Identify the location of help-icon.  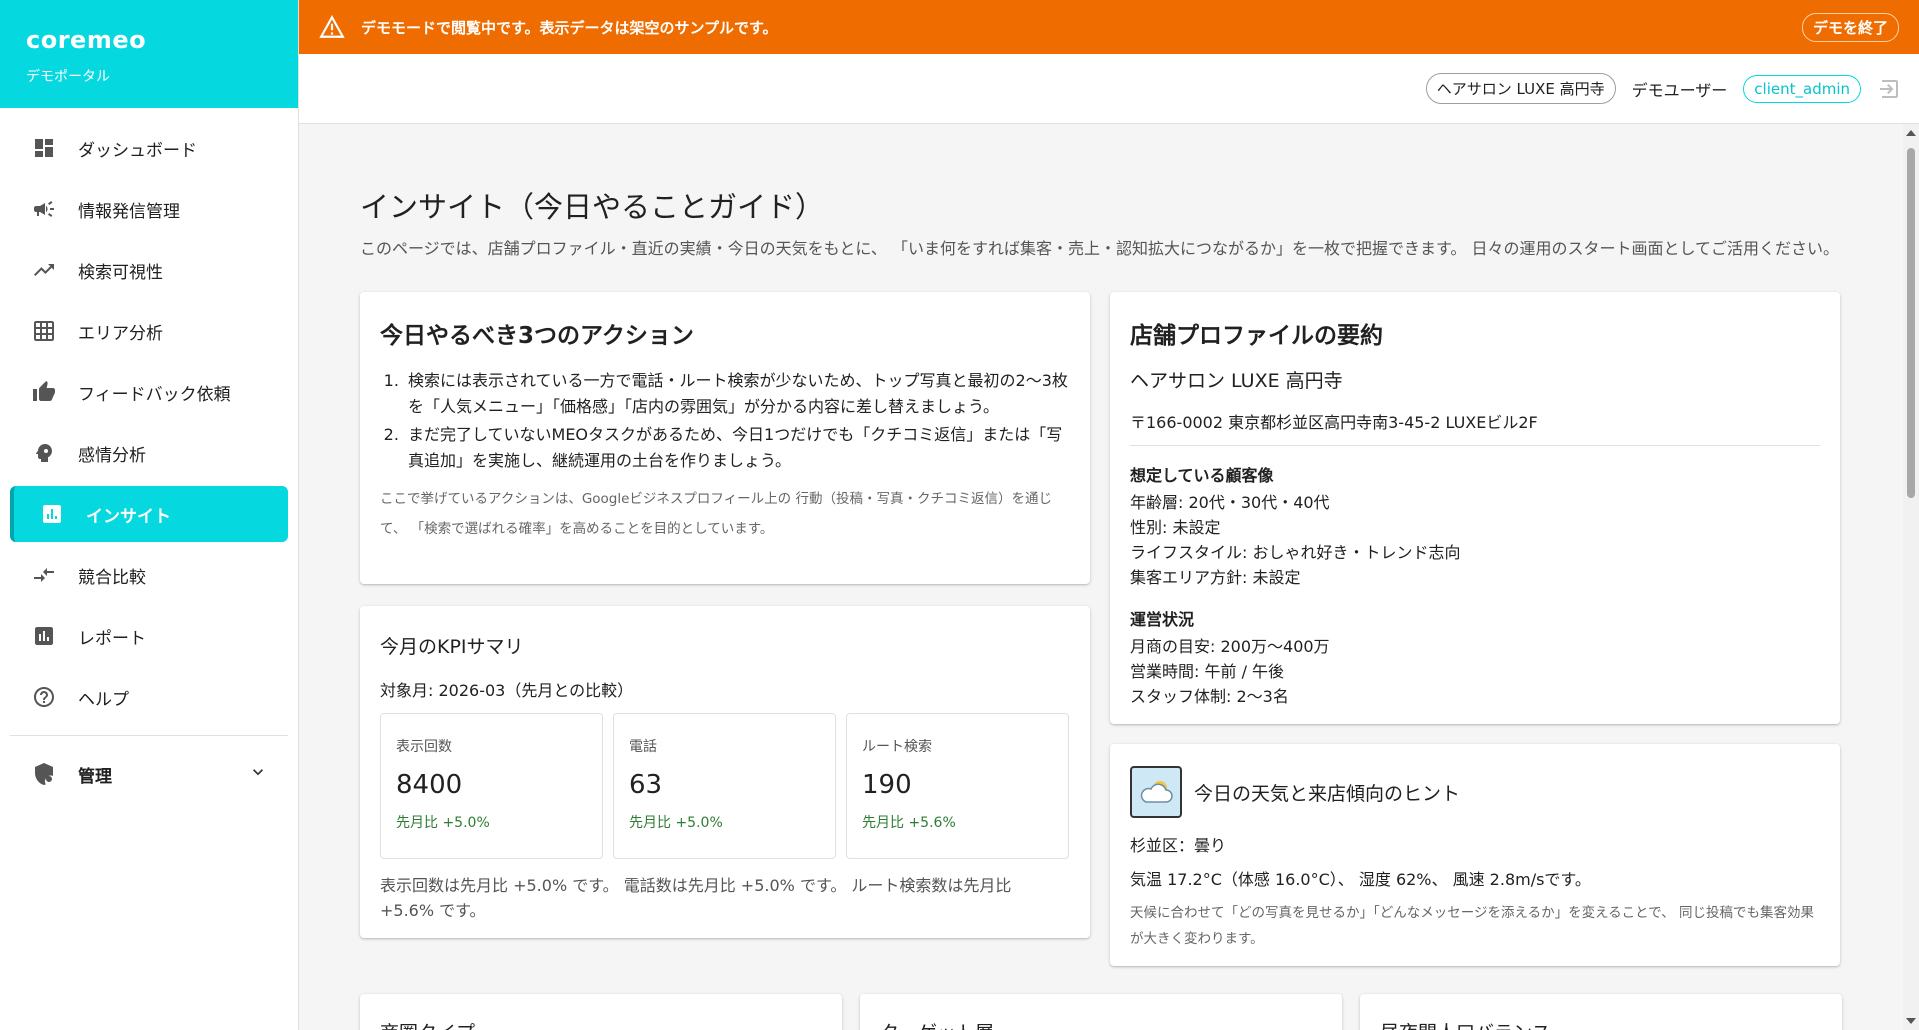
(44, 697).